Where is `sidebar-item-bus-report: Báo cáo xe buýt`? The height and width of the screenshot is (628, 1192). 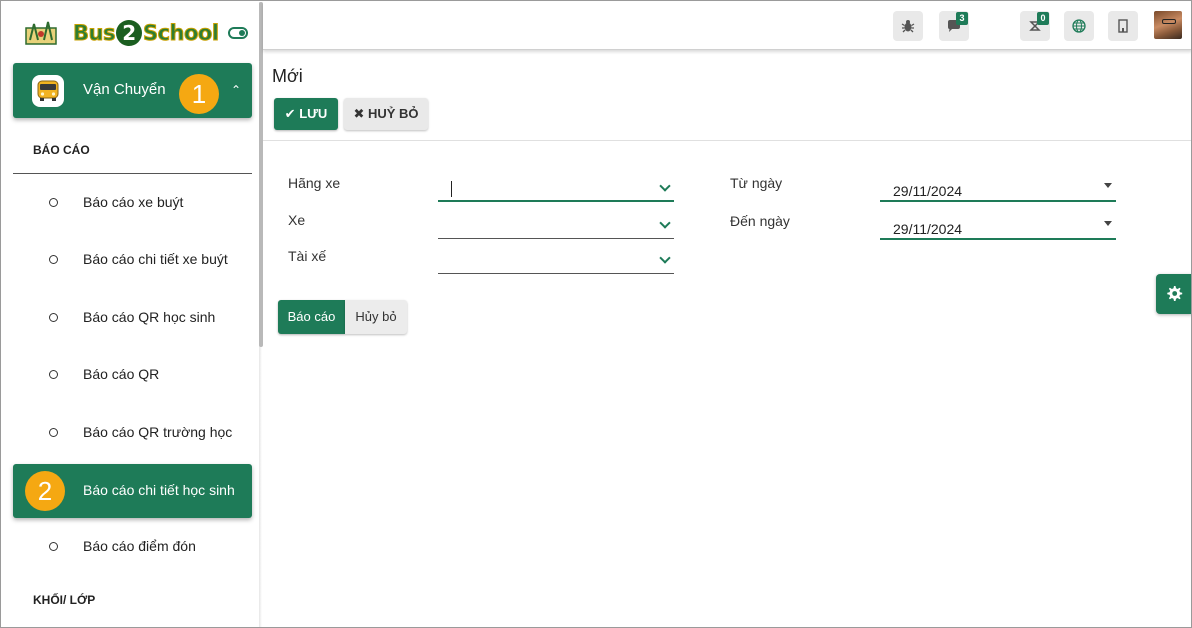 sidebar-item-bus-report: Báo cáo xe buýt is located at coordinates (132, 203).